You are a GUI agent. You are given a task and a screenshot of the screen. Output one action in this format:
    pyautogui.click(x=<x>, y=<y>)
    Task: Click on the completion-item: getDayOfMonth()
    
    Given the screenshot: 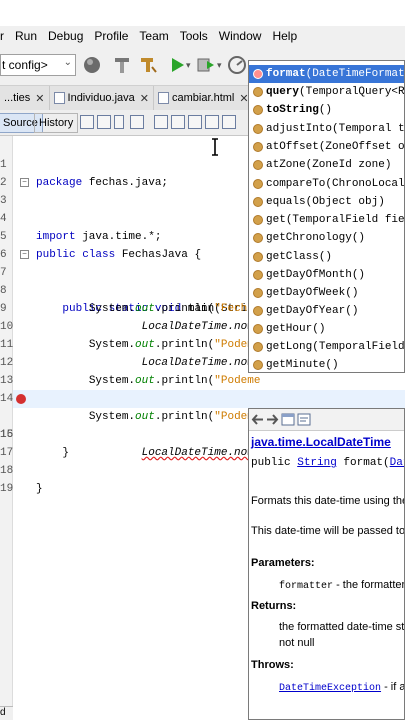 What is the action you would take?
    pyautogui.click(x=326, y=275)
    